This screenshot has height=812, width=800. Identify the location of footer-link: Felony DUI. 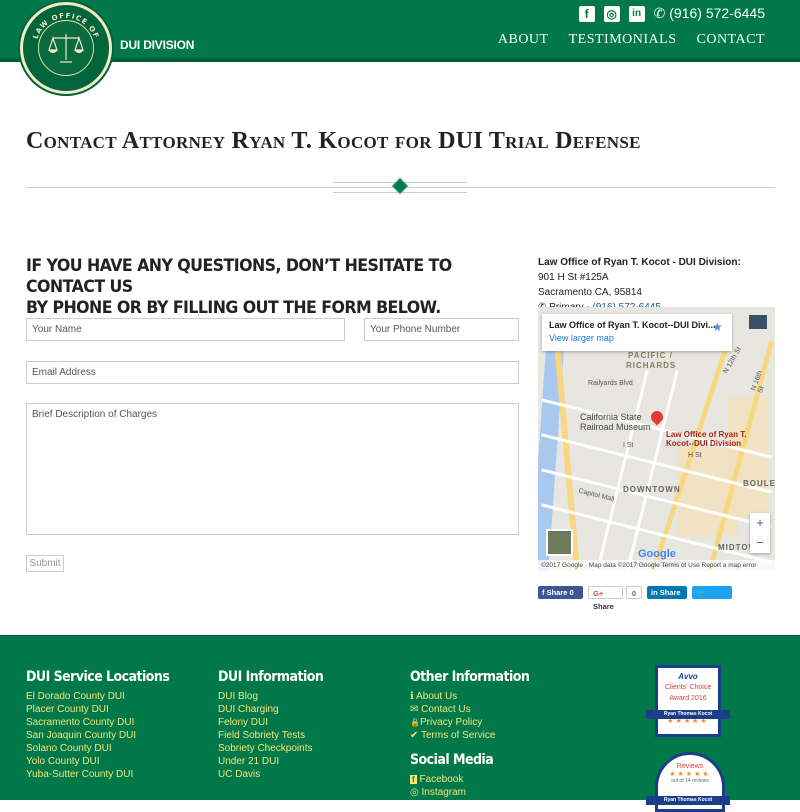
(276, 722).